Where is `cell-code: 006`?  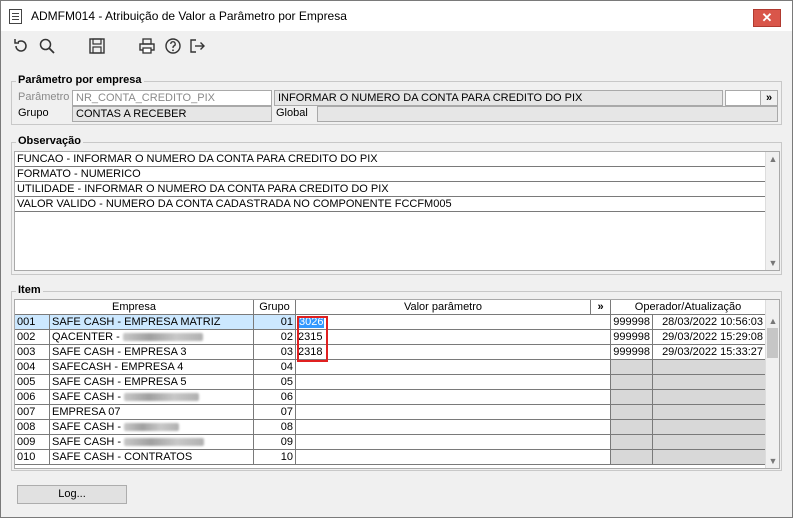 cell-code: 006 is located at coordinates (32, 397).